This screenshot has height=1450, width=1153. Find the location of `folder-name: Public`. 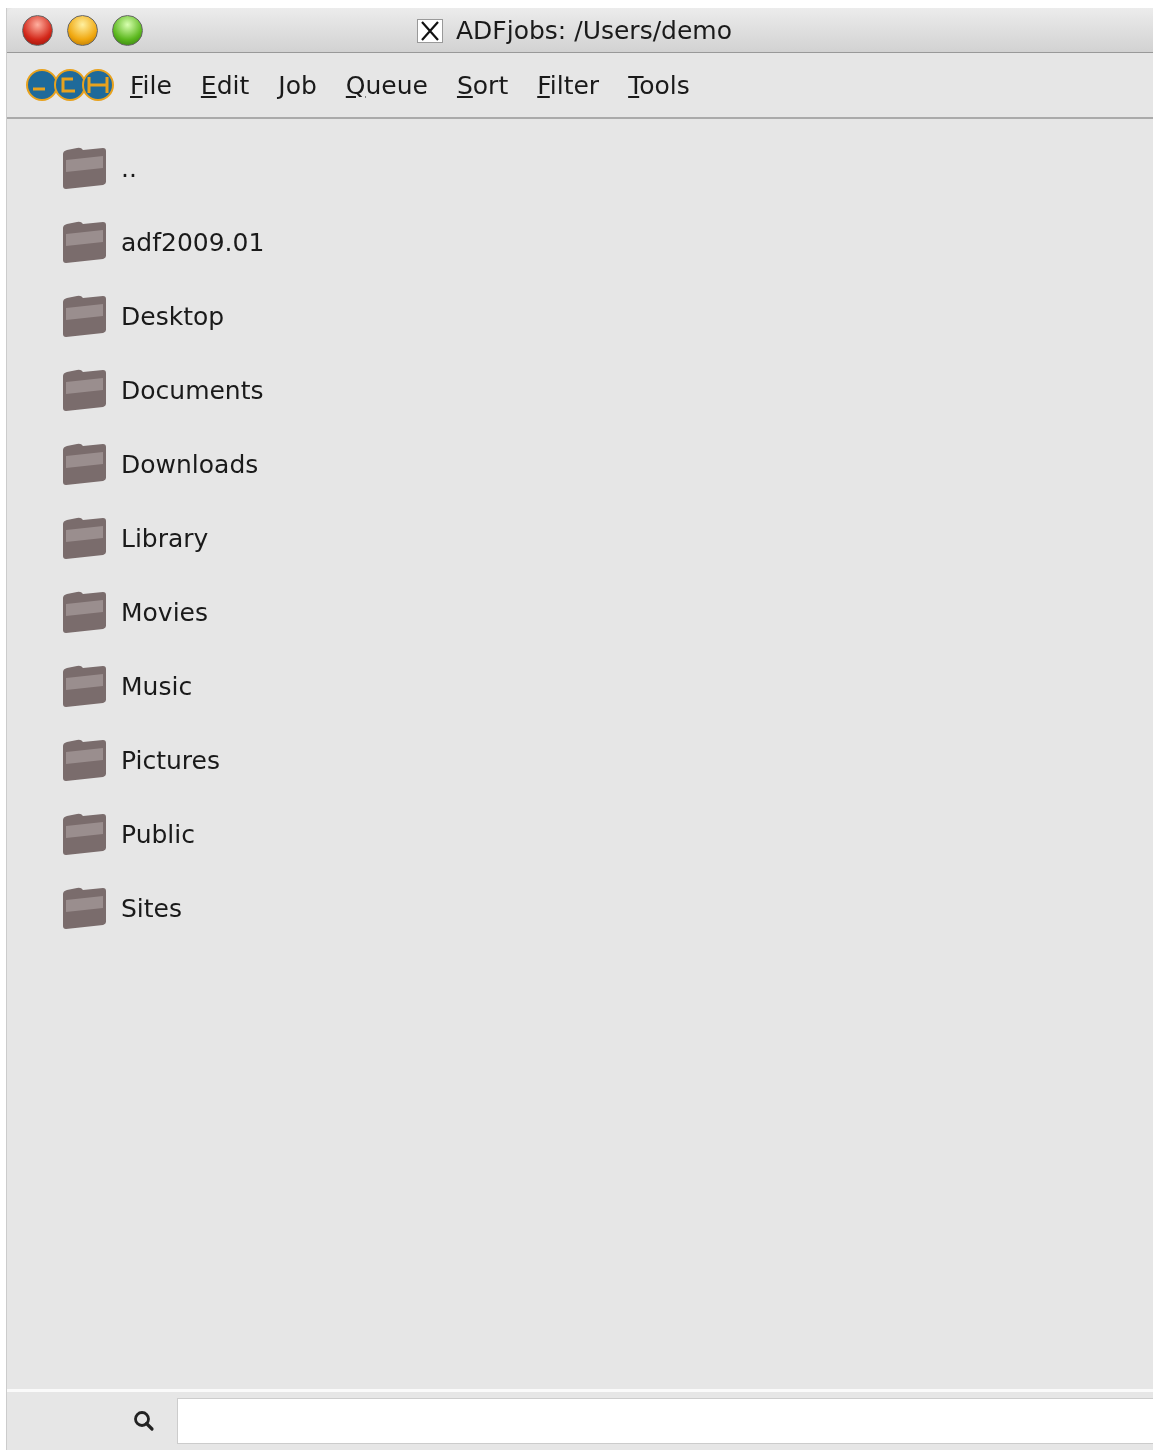

folder-name: Public is located at coordinates (158, 834).